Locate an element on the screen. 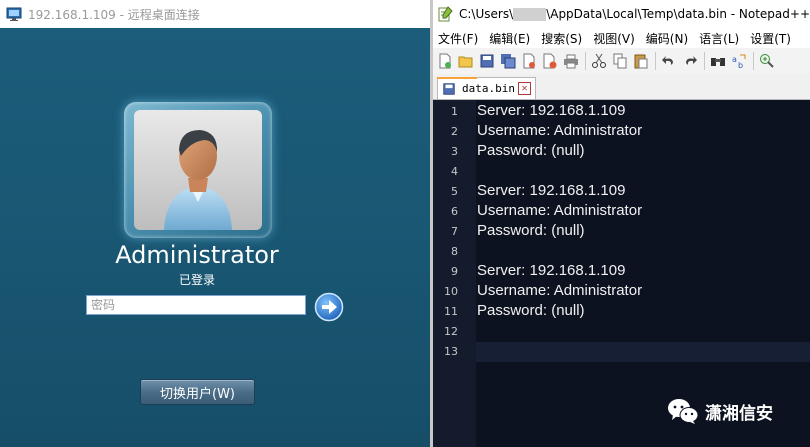 Image resolution: width=810 pixels, height=447 pixels. close-file-icon is located at coordinates (529, 61).